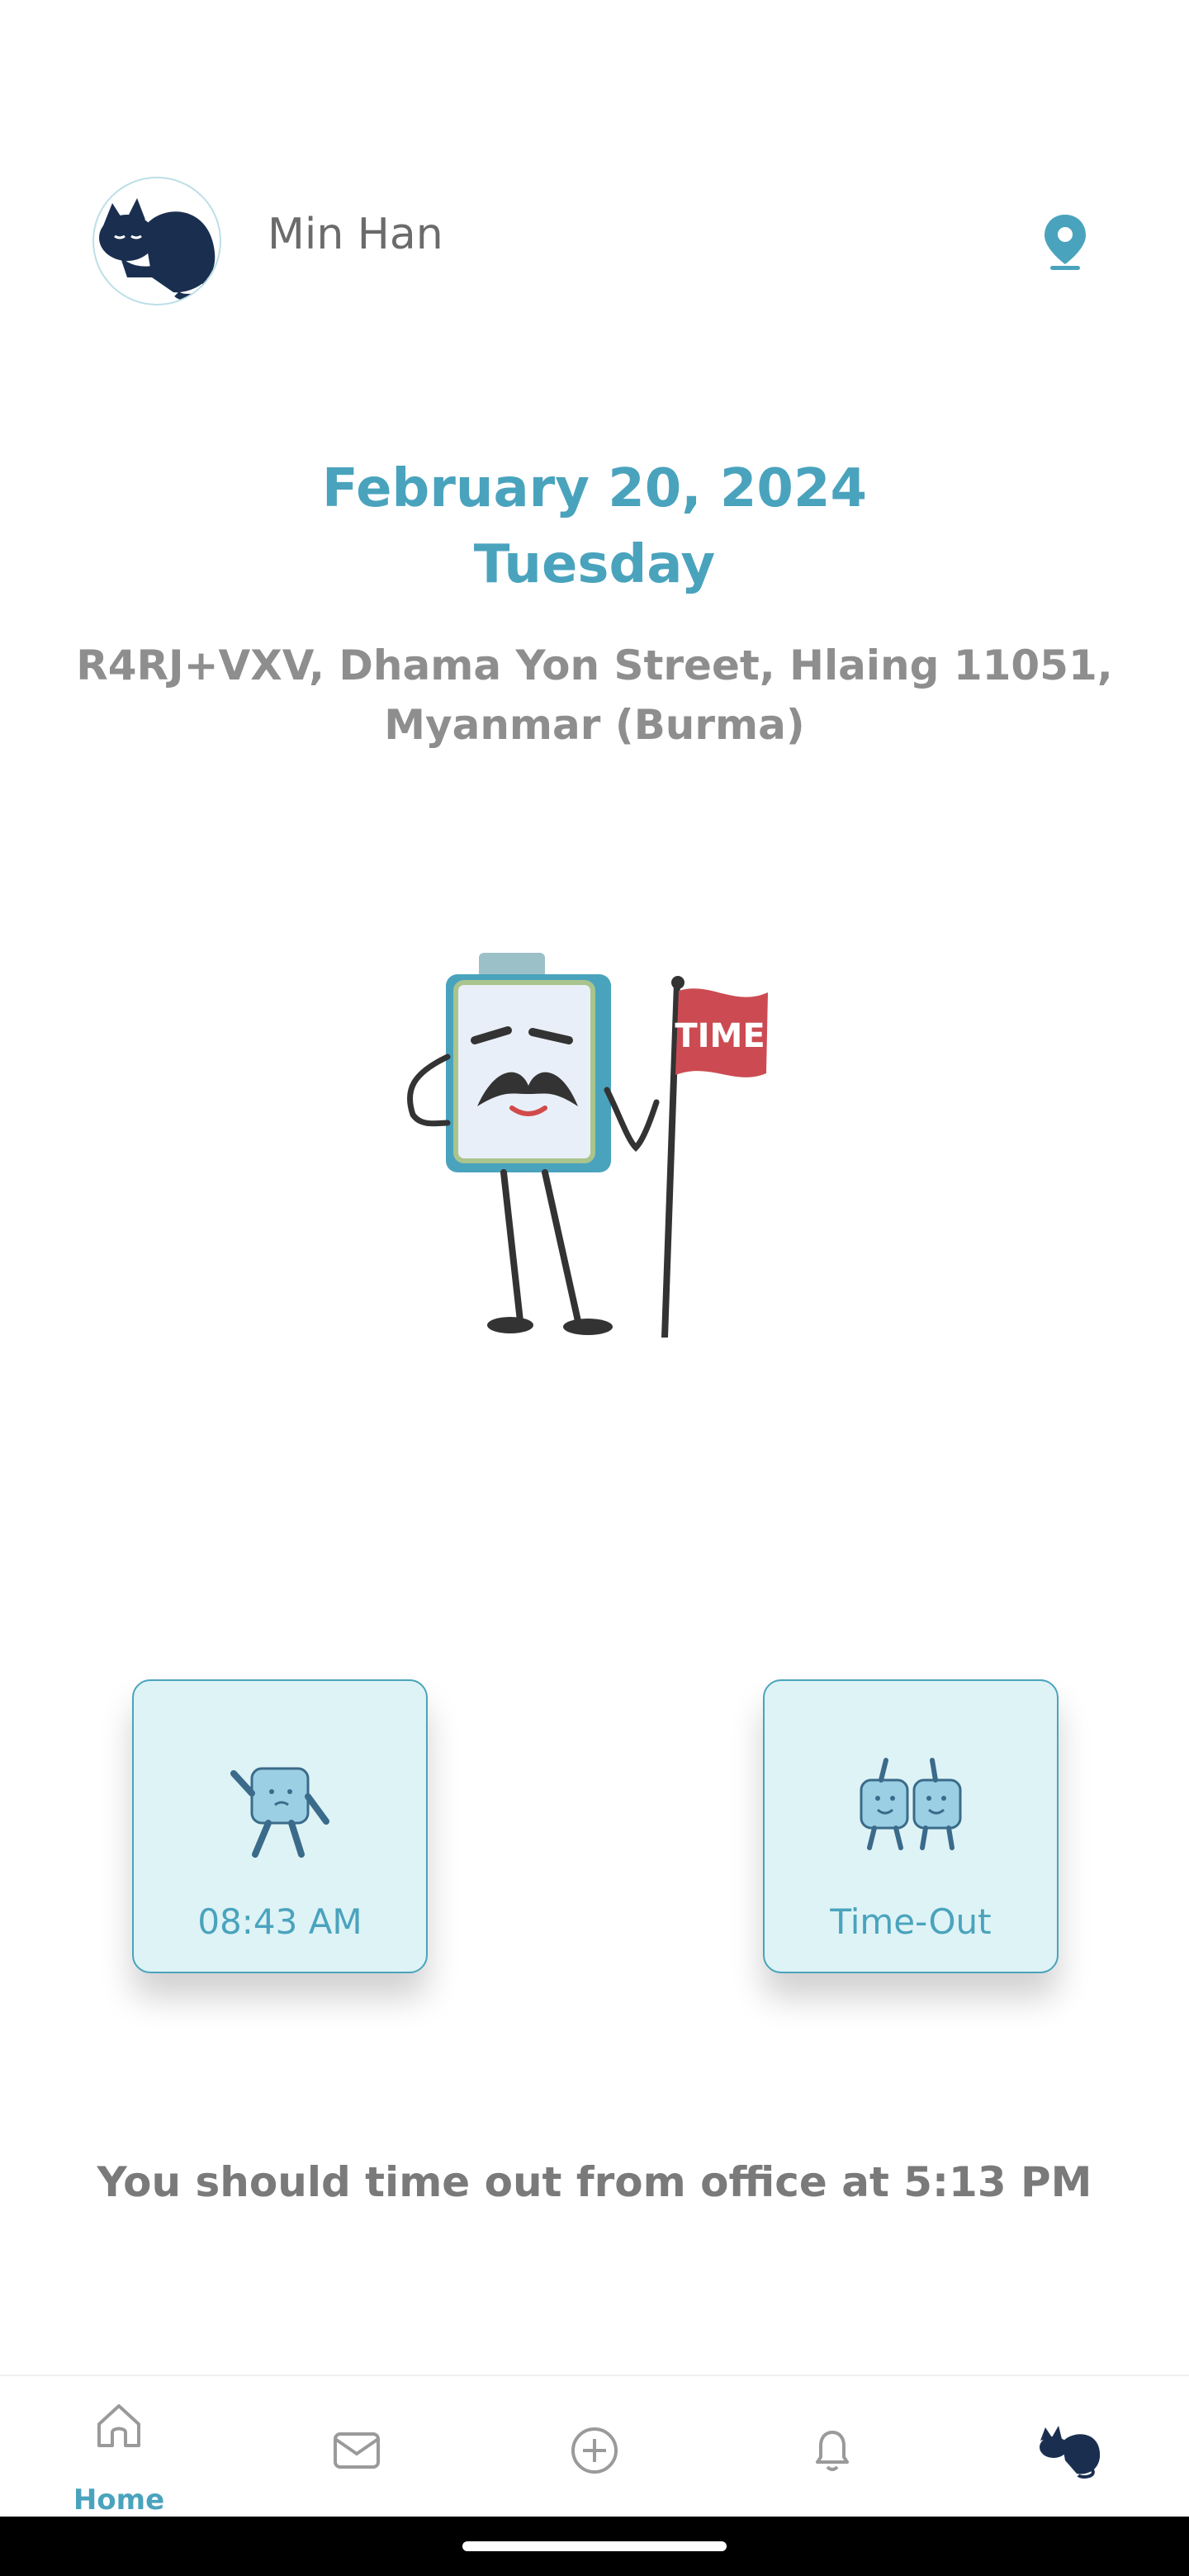  I want to click on nav-profile, so click(1070, 2454).